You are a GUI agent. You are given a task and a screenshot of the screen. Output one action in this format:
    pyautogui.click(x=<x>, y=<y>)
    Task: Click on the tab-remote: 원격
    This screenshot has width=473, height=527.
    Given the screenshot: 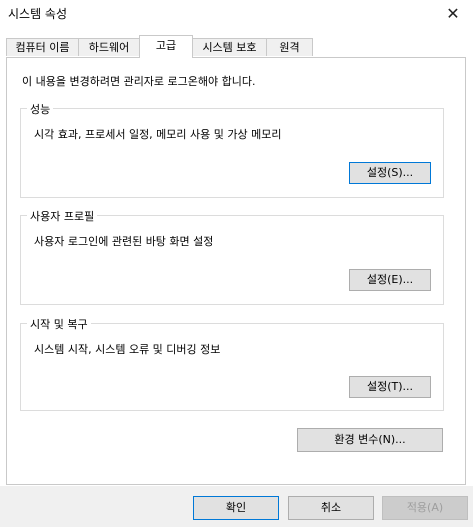 What is the action you would take?
    pyautogui.click(x=289, y=47)
    